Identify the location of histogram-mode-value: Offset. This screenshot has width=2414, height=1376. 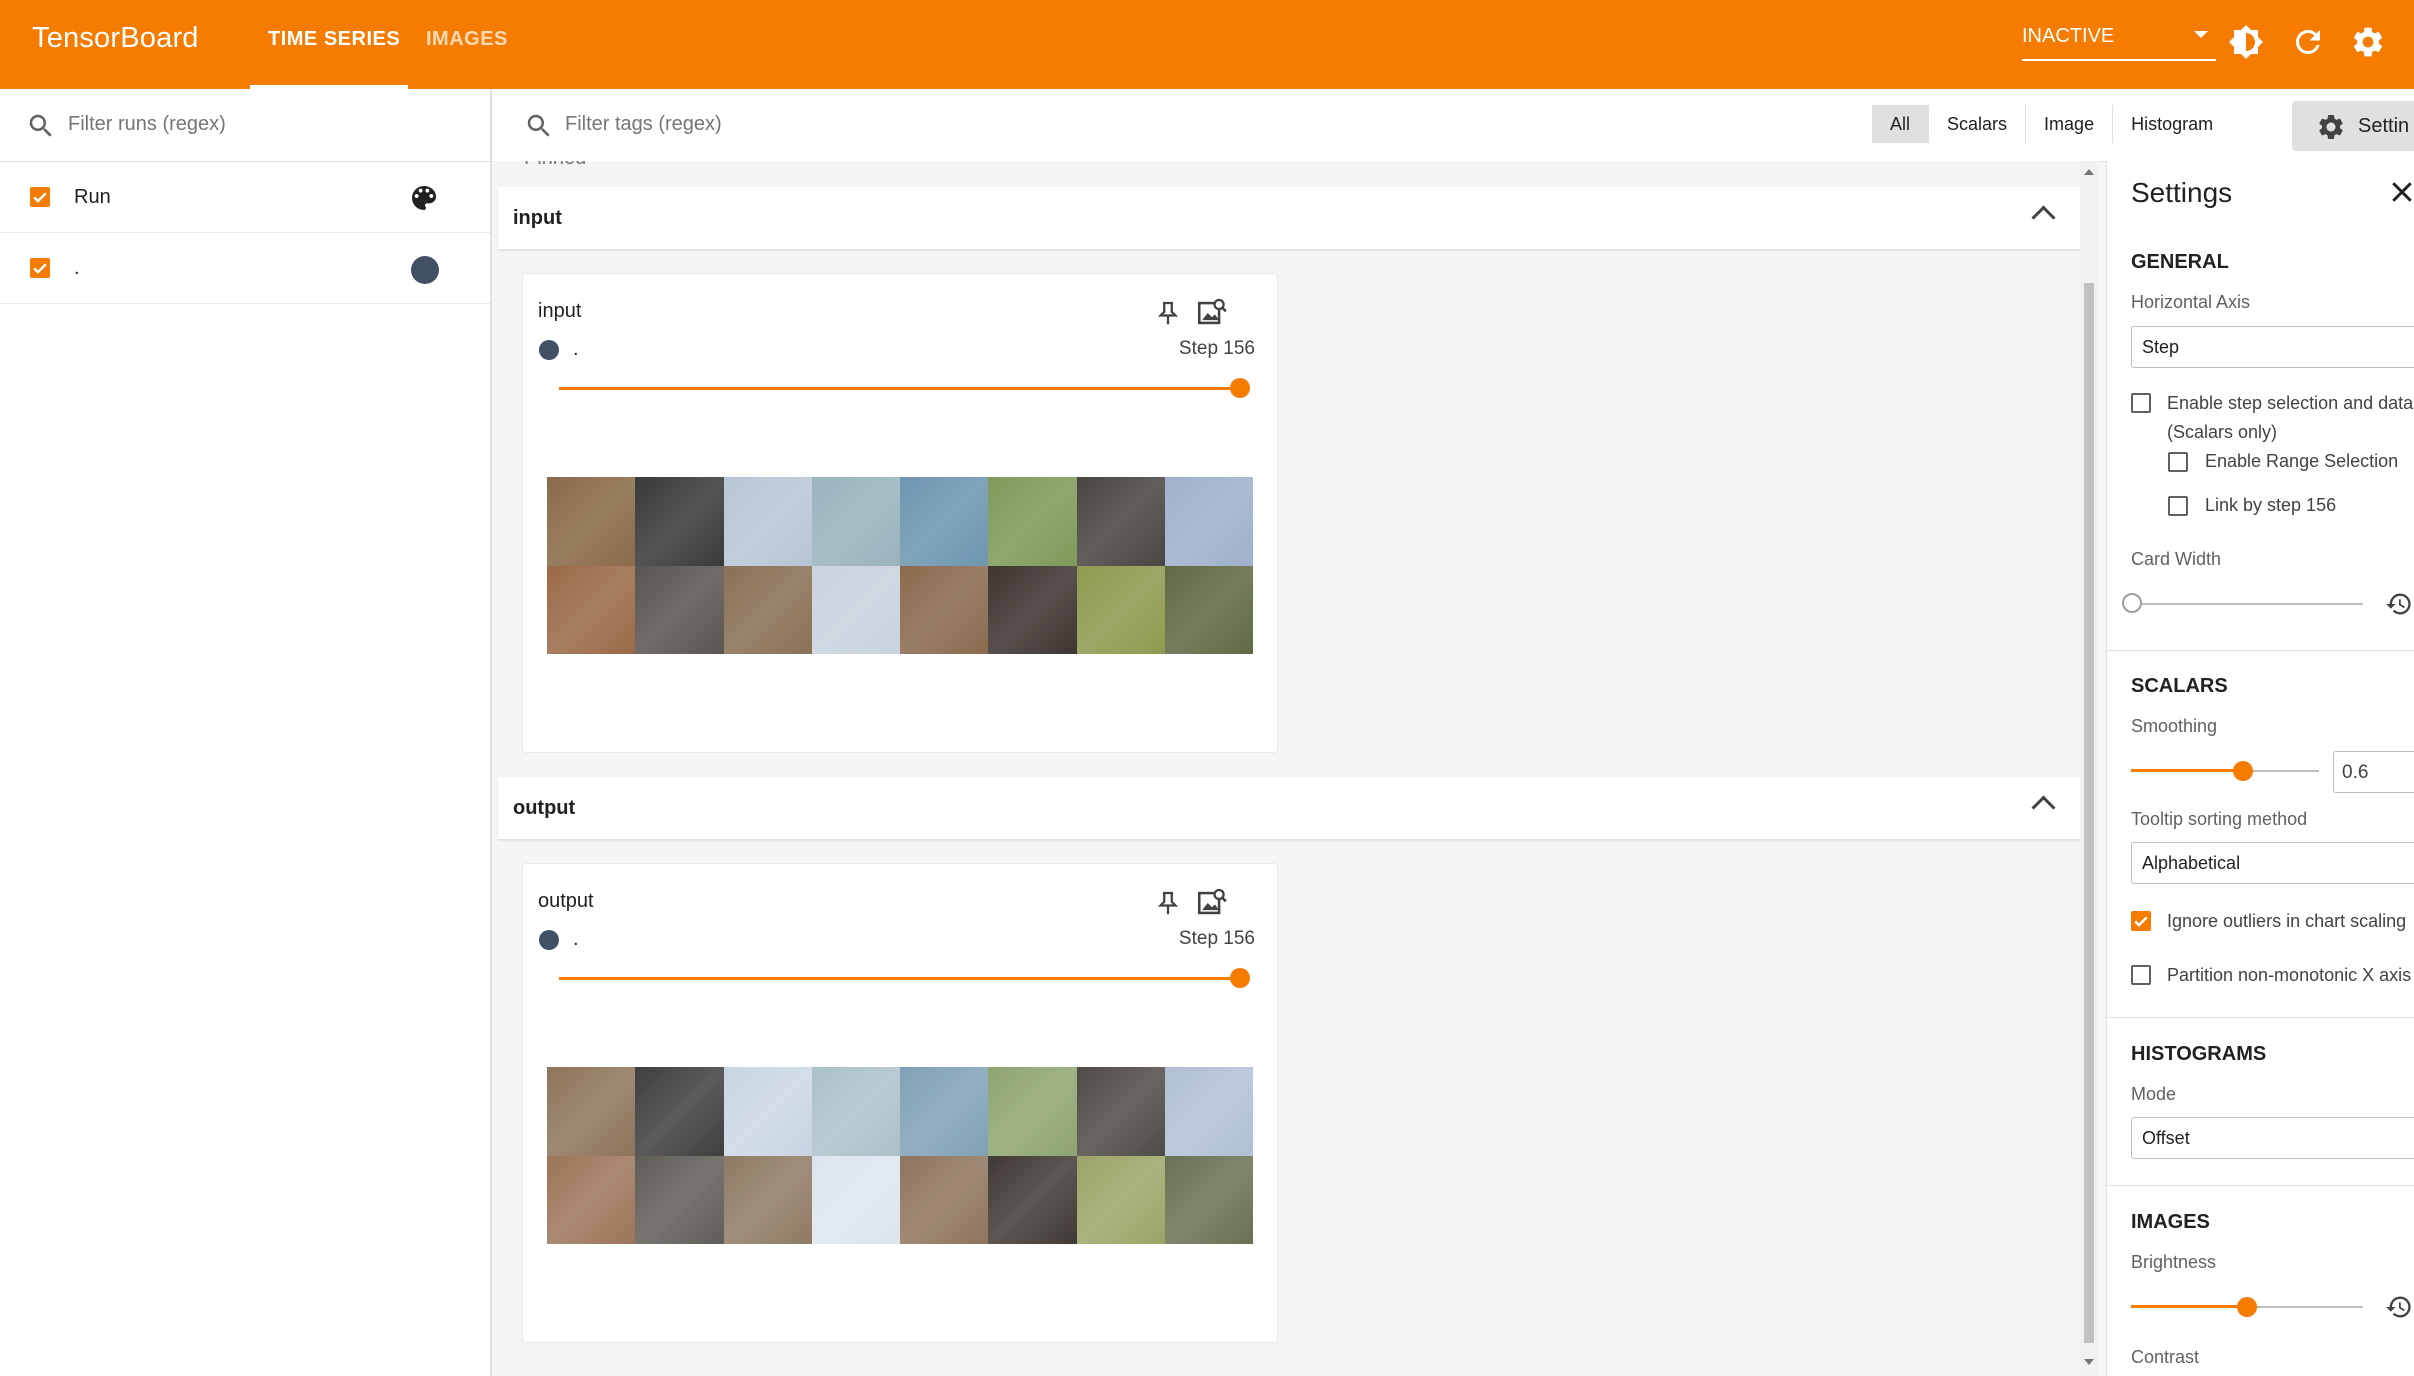
(2166, 1138).